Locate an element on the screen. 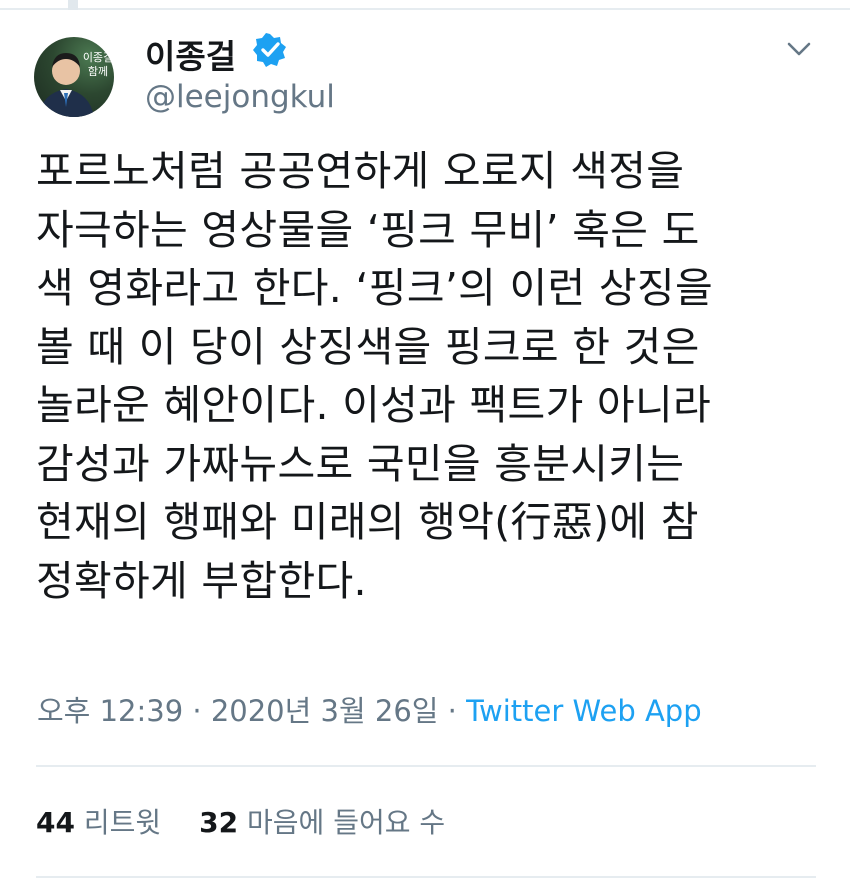  tweet-text-line: 색 영화라고 한다. ‘핑크’의 이런 상징을 is located at coordinates (374, 288).